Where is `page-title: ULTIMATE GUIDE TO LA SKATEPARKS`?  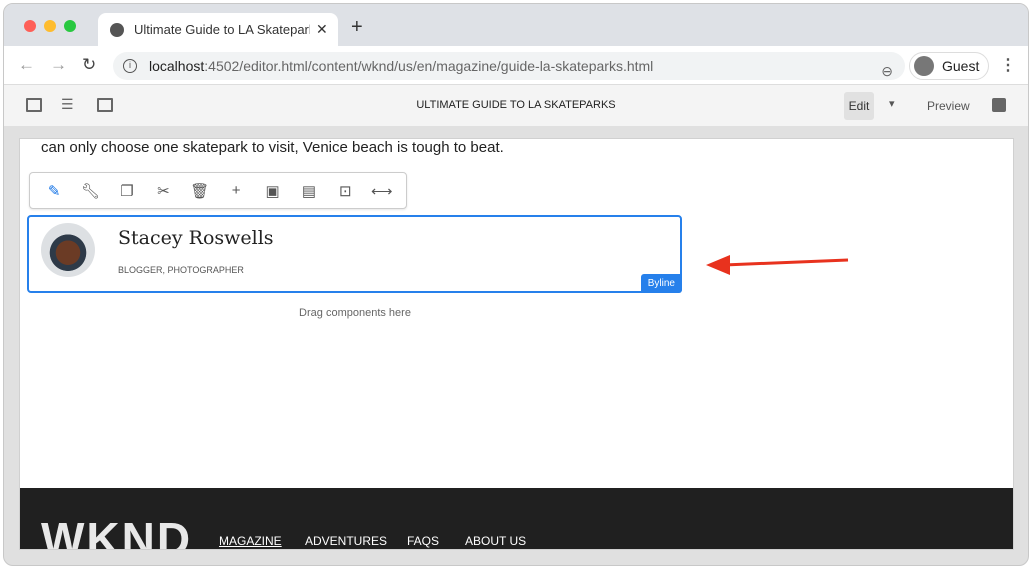
page-title: ULTIMATE GUIDE TO LA SKATEPARKS is located at coordinates (516, 105).